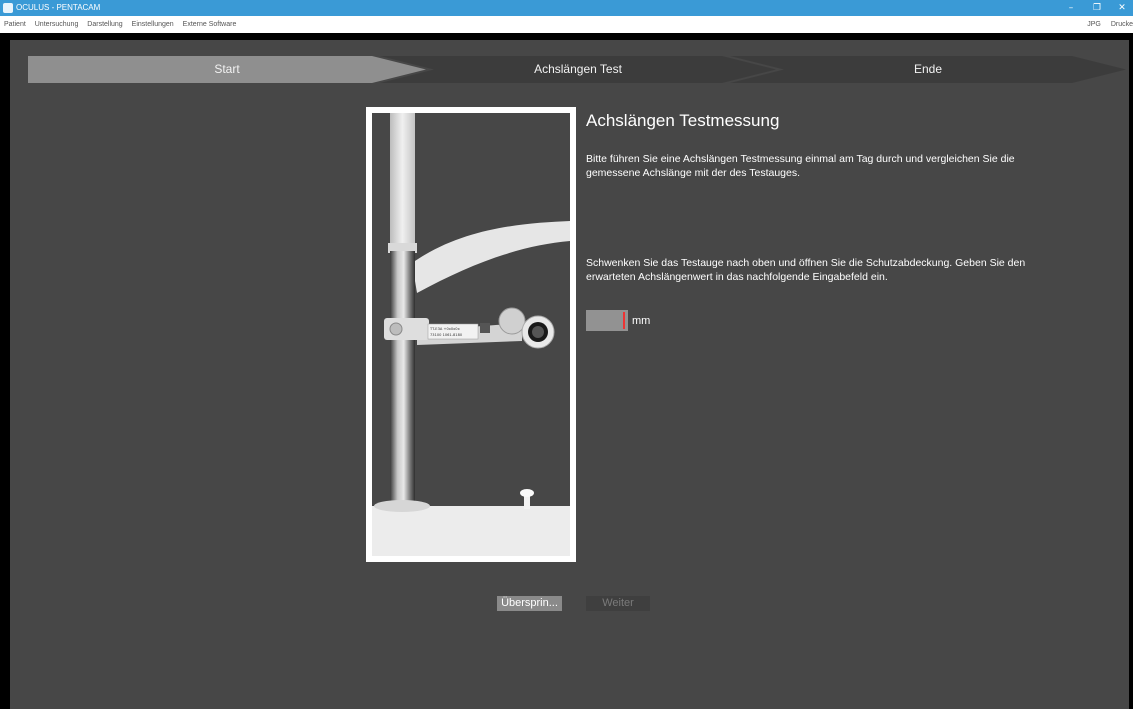 This screenshot has width=1133, height=709. I want to click on window-title: OCULUS - PENTACAM, so click(58, 7).